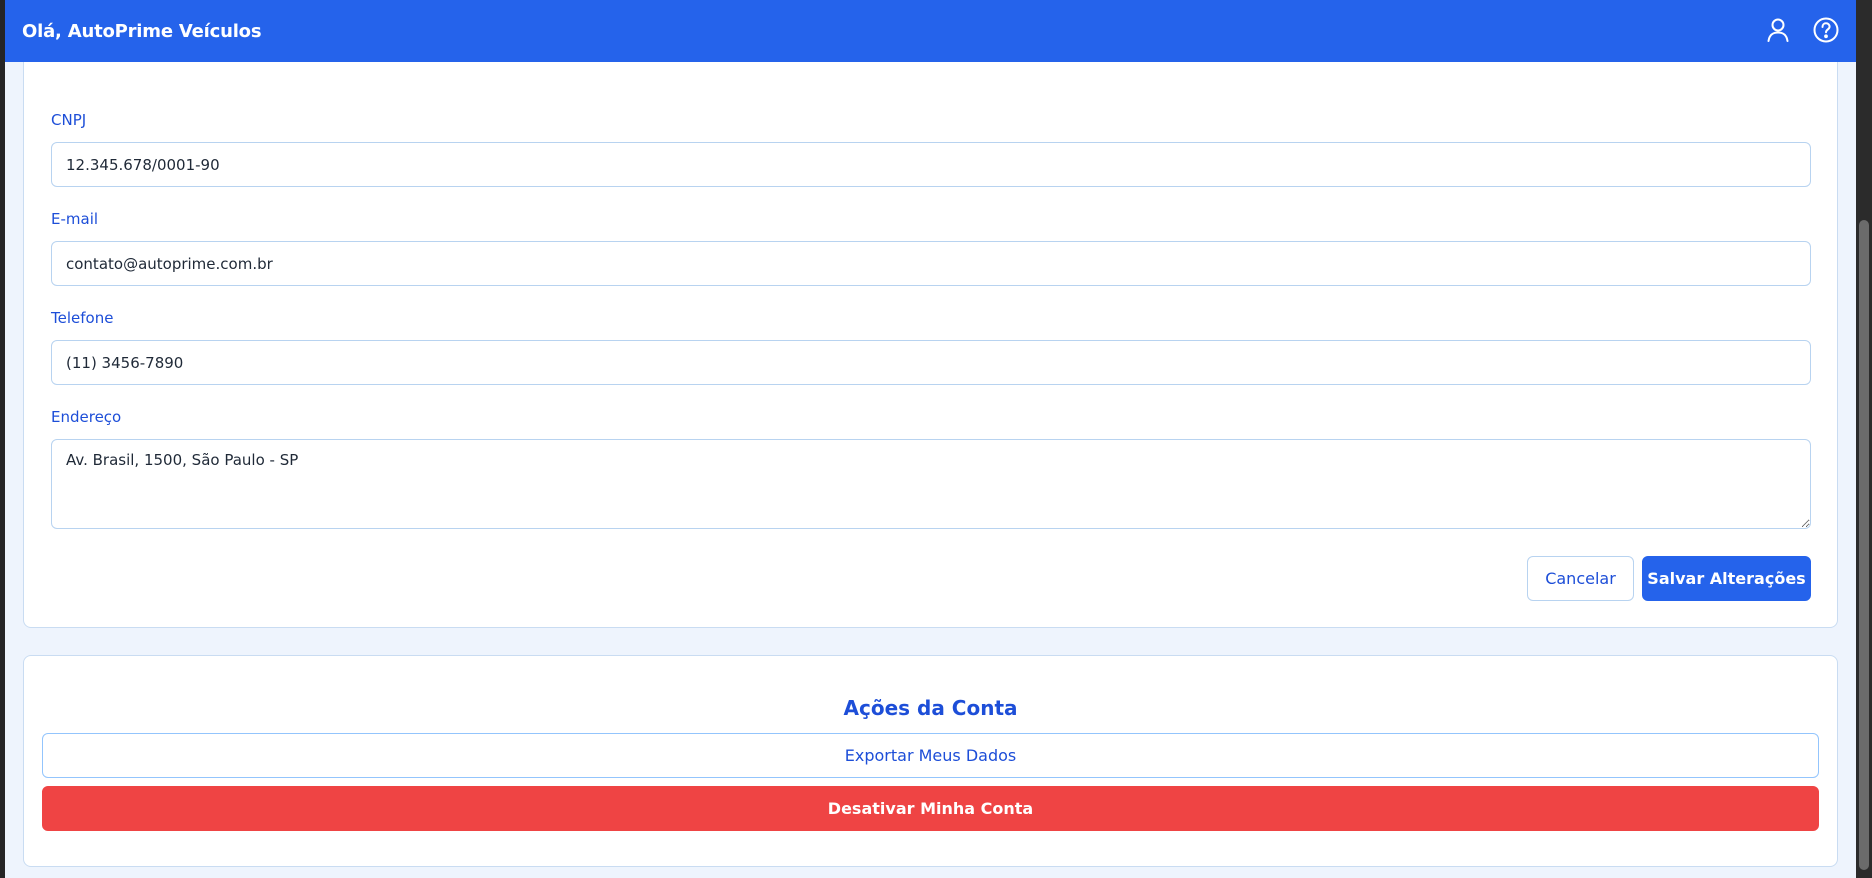 The height and width of the screenshot is (878, 1872). Describe the element at coordinates (69, 120) in the screenshot. I see `cnpj-label: CNPJ` at that location.